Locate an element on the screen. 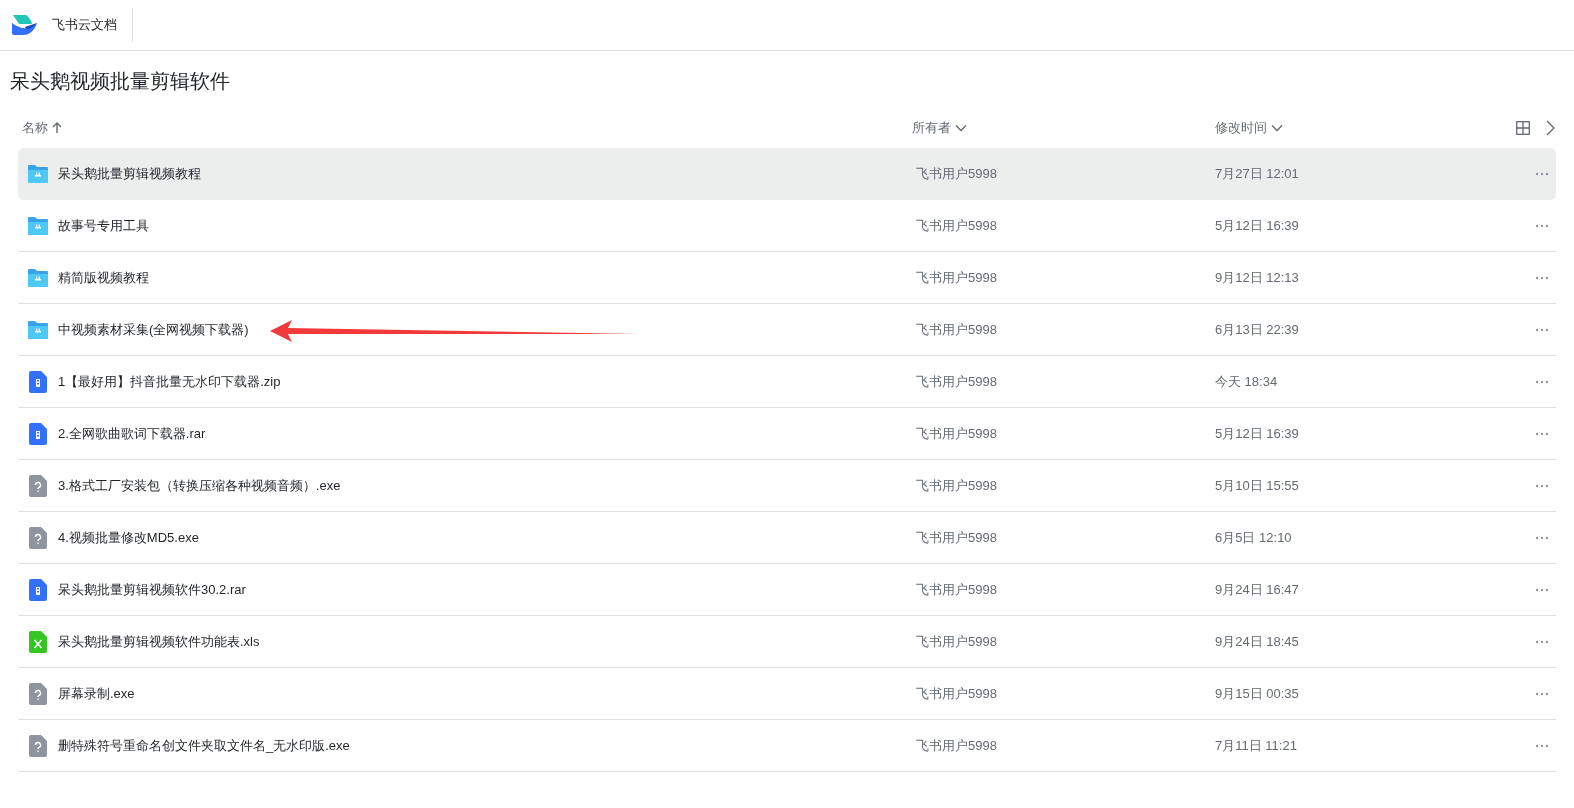 The width and height of the screenshot is (1574, 808). modified-time-cell-text: 9月12日 12:13 is located at coordinates (1257, 277).